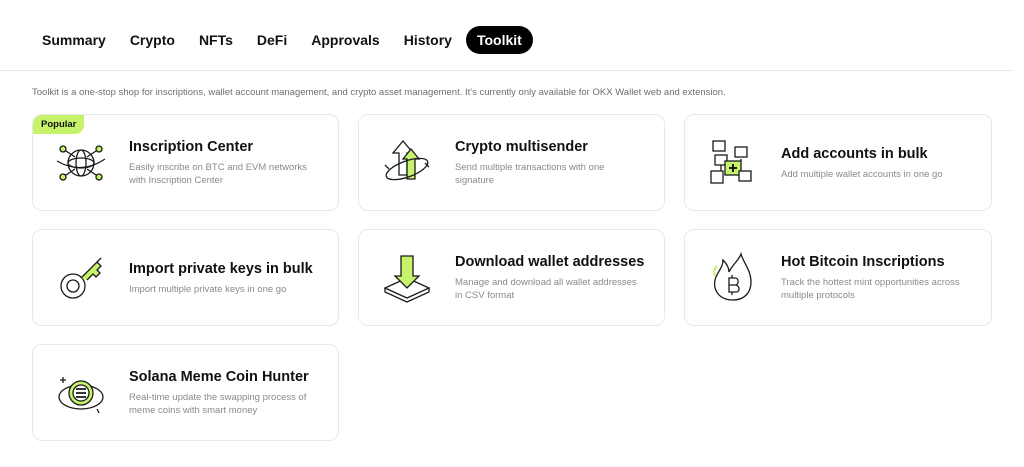  I want to click on bitcoin-flame-icon, so click(733, 278).